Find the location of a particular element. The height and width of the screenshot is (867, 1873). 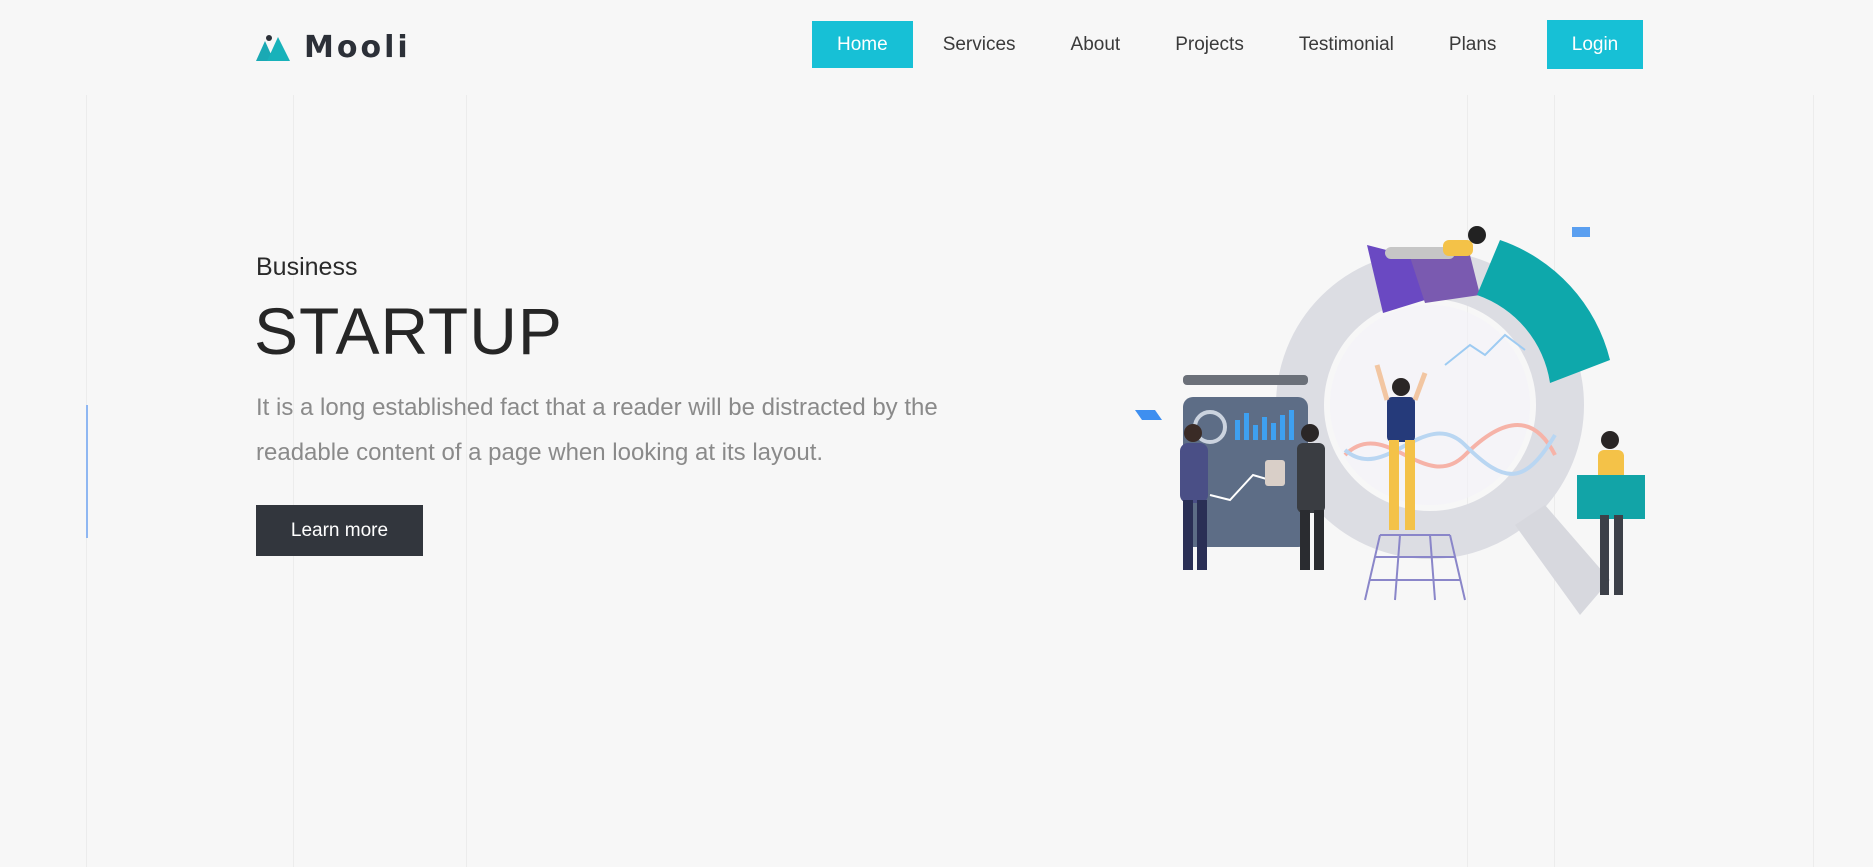

mountain-logo-icon is located at coordinates (273, 47).